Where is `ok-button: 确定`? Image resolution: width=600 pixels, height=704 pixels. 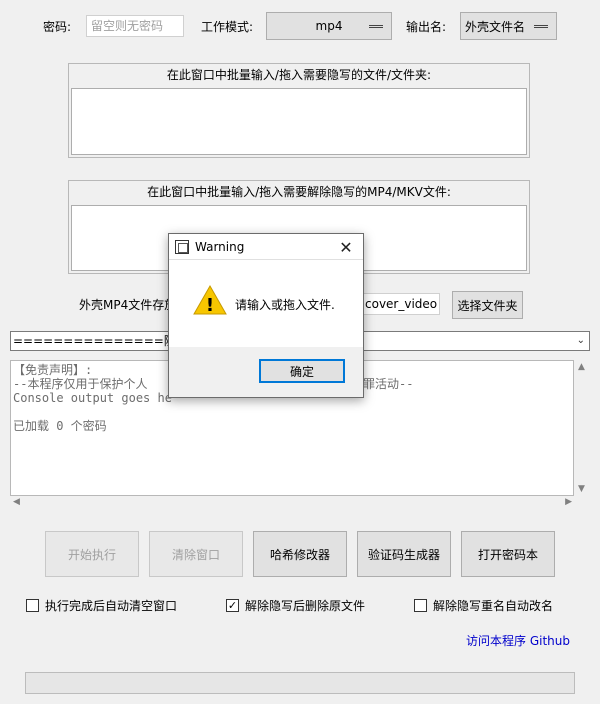
ok-button: 确定 is located at coordinates (302, 371).